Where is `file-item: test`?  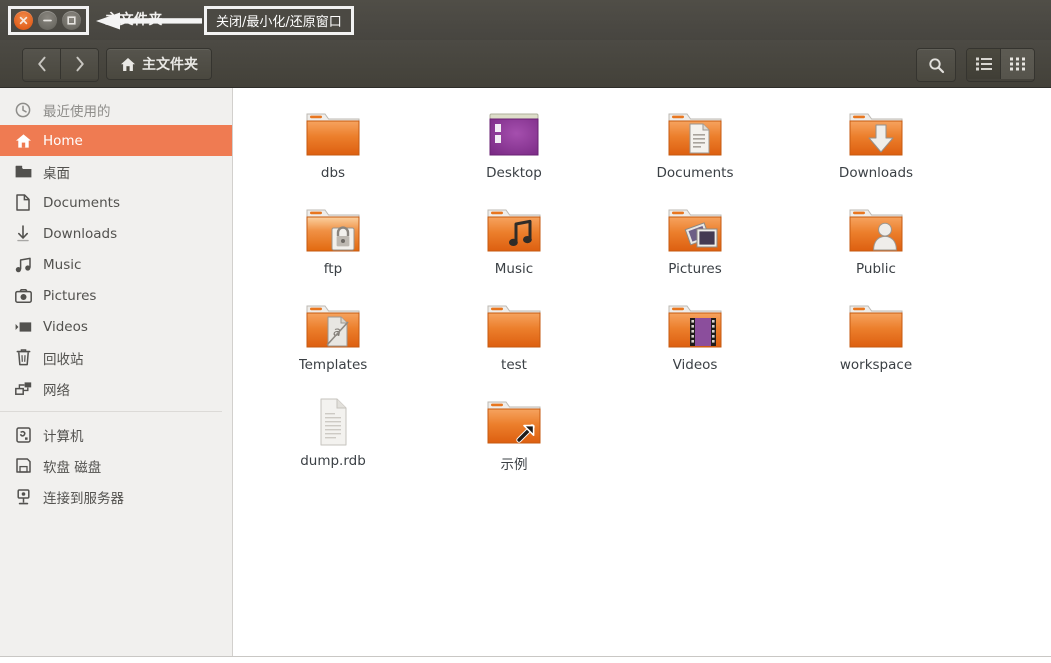 file-item: test is located at coordinates (514, 331).